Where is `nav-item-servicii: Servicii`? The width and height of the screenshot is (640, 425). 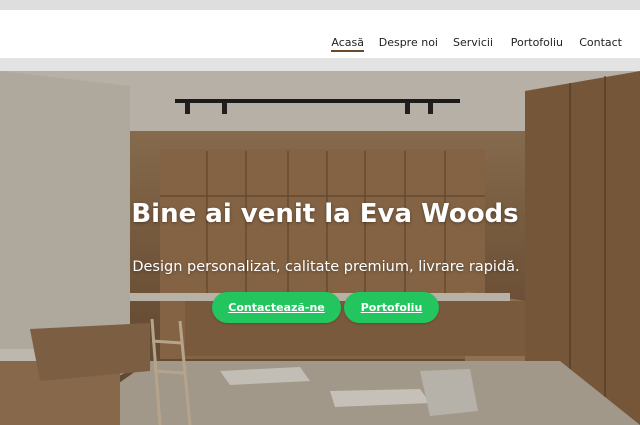 nav-item-servicii: Servicii is located at coordinates (473, 42).